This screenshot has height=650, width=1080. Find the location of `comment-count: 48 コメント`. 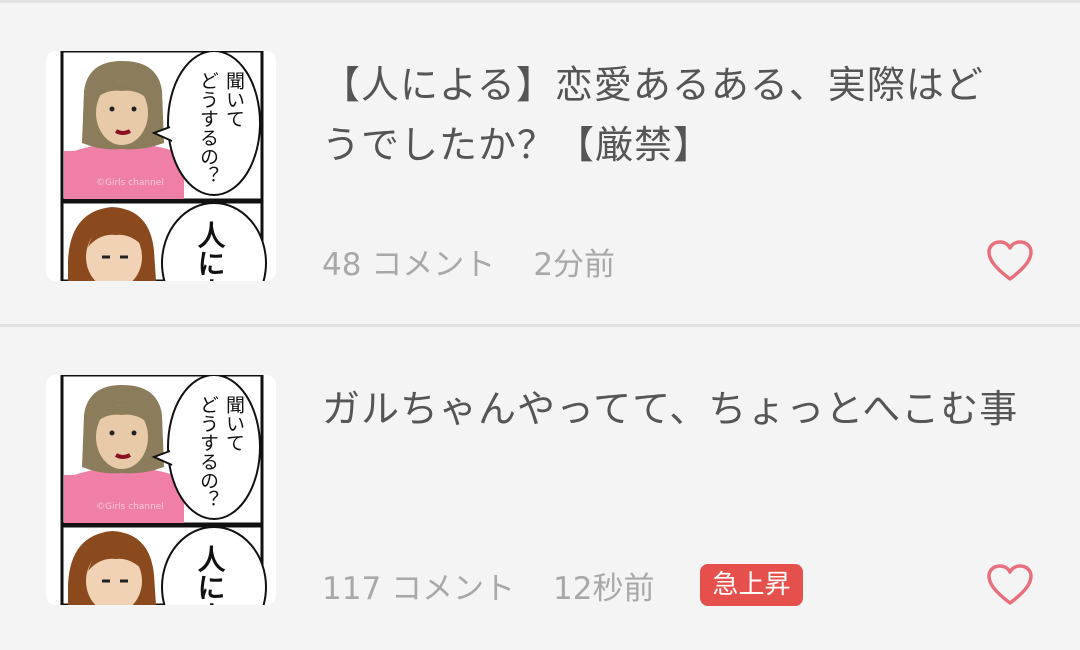

comment-count: 48 コメント is located at coordinates (409, 264).